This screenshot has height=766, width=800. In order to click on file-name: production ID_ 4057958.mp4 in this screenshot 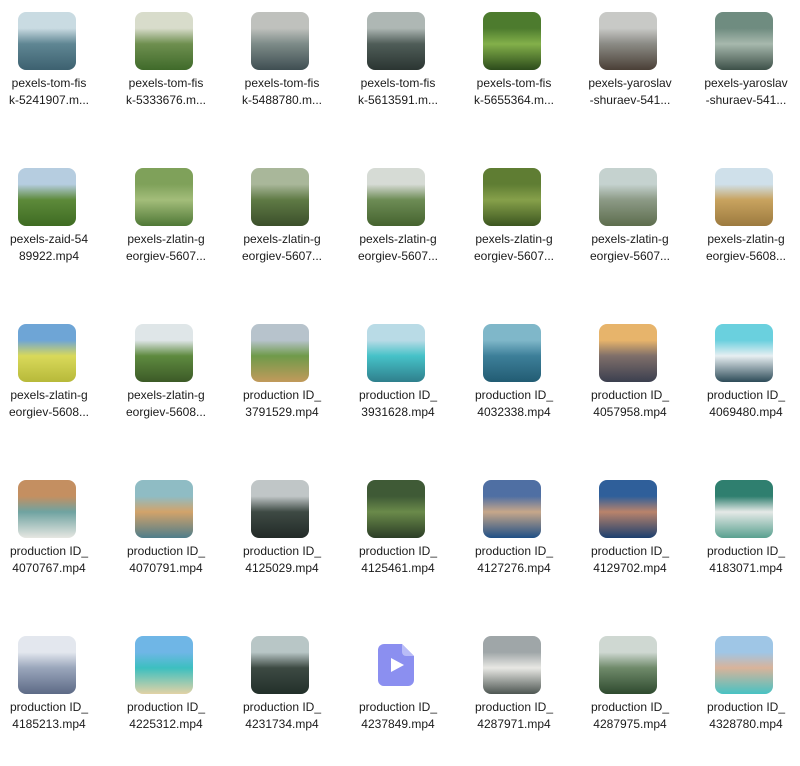, I will do `click(630, 403)`.